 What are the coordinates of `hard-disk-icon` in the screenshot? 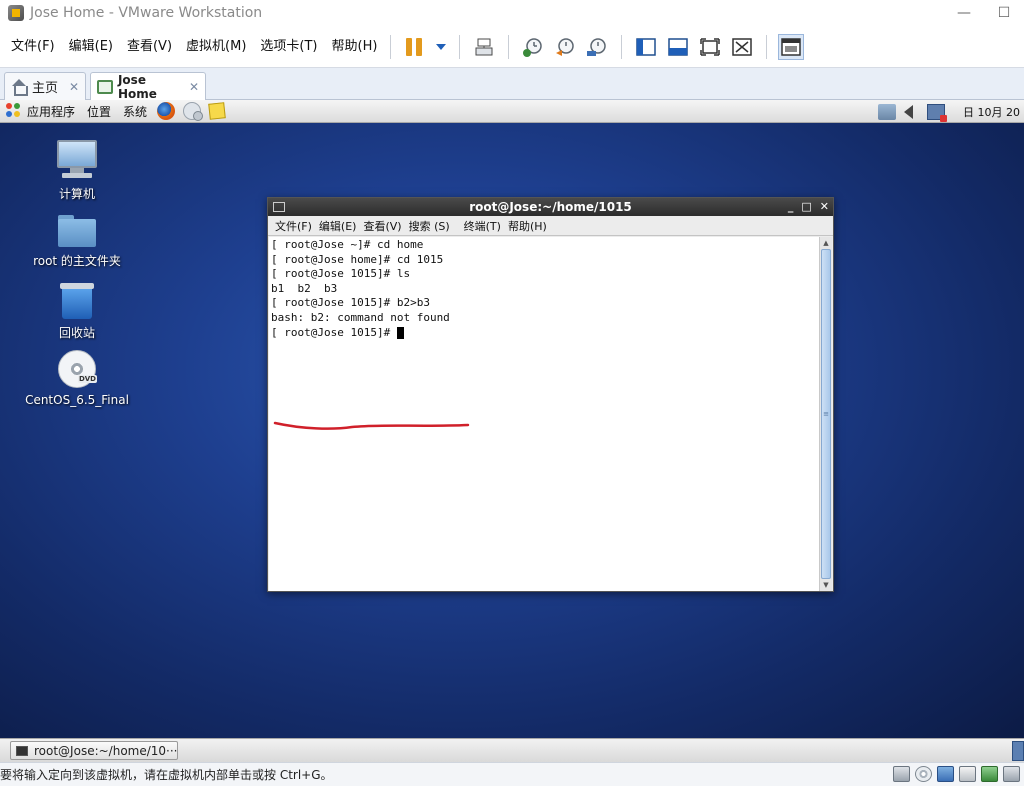 It's located at (901, 774).